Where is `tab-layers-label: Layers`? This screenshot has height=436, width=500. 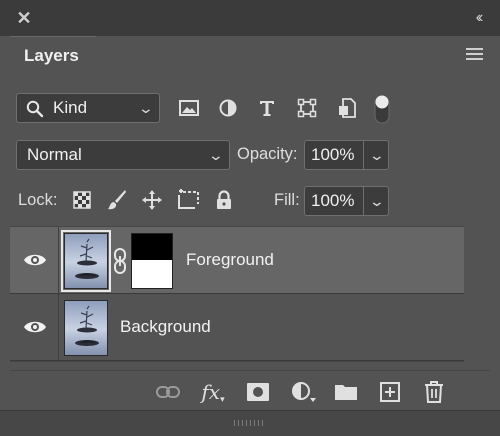 tab-layers-label: Layers is located at coordinates (51, 55).